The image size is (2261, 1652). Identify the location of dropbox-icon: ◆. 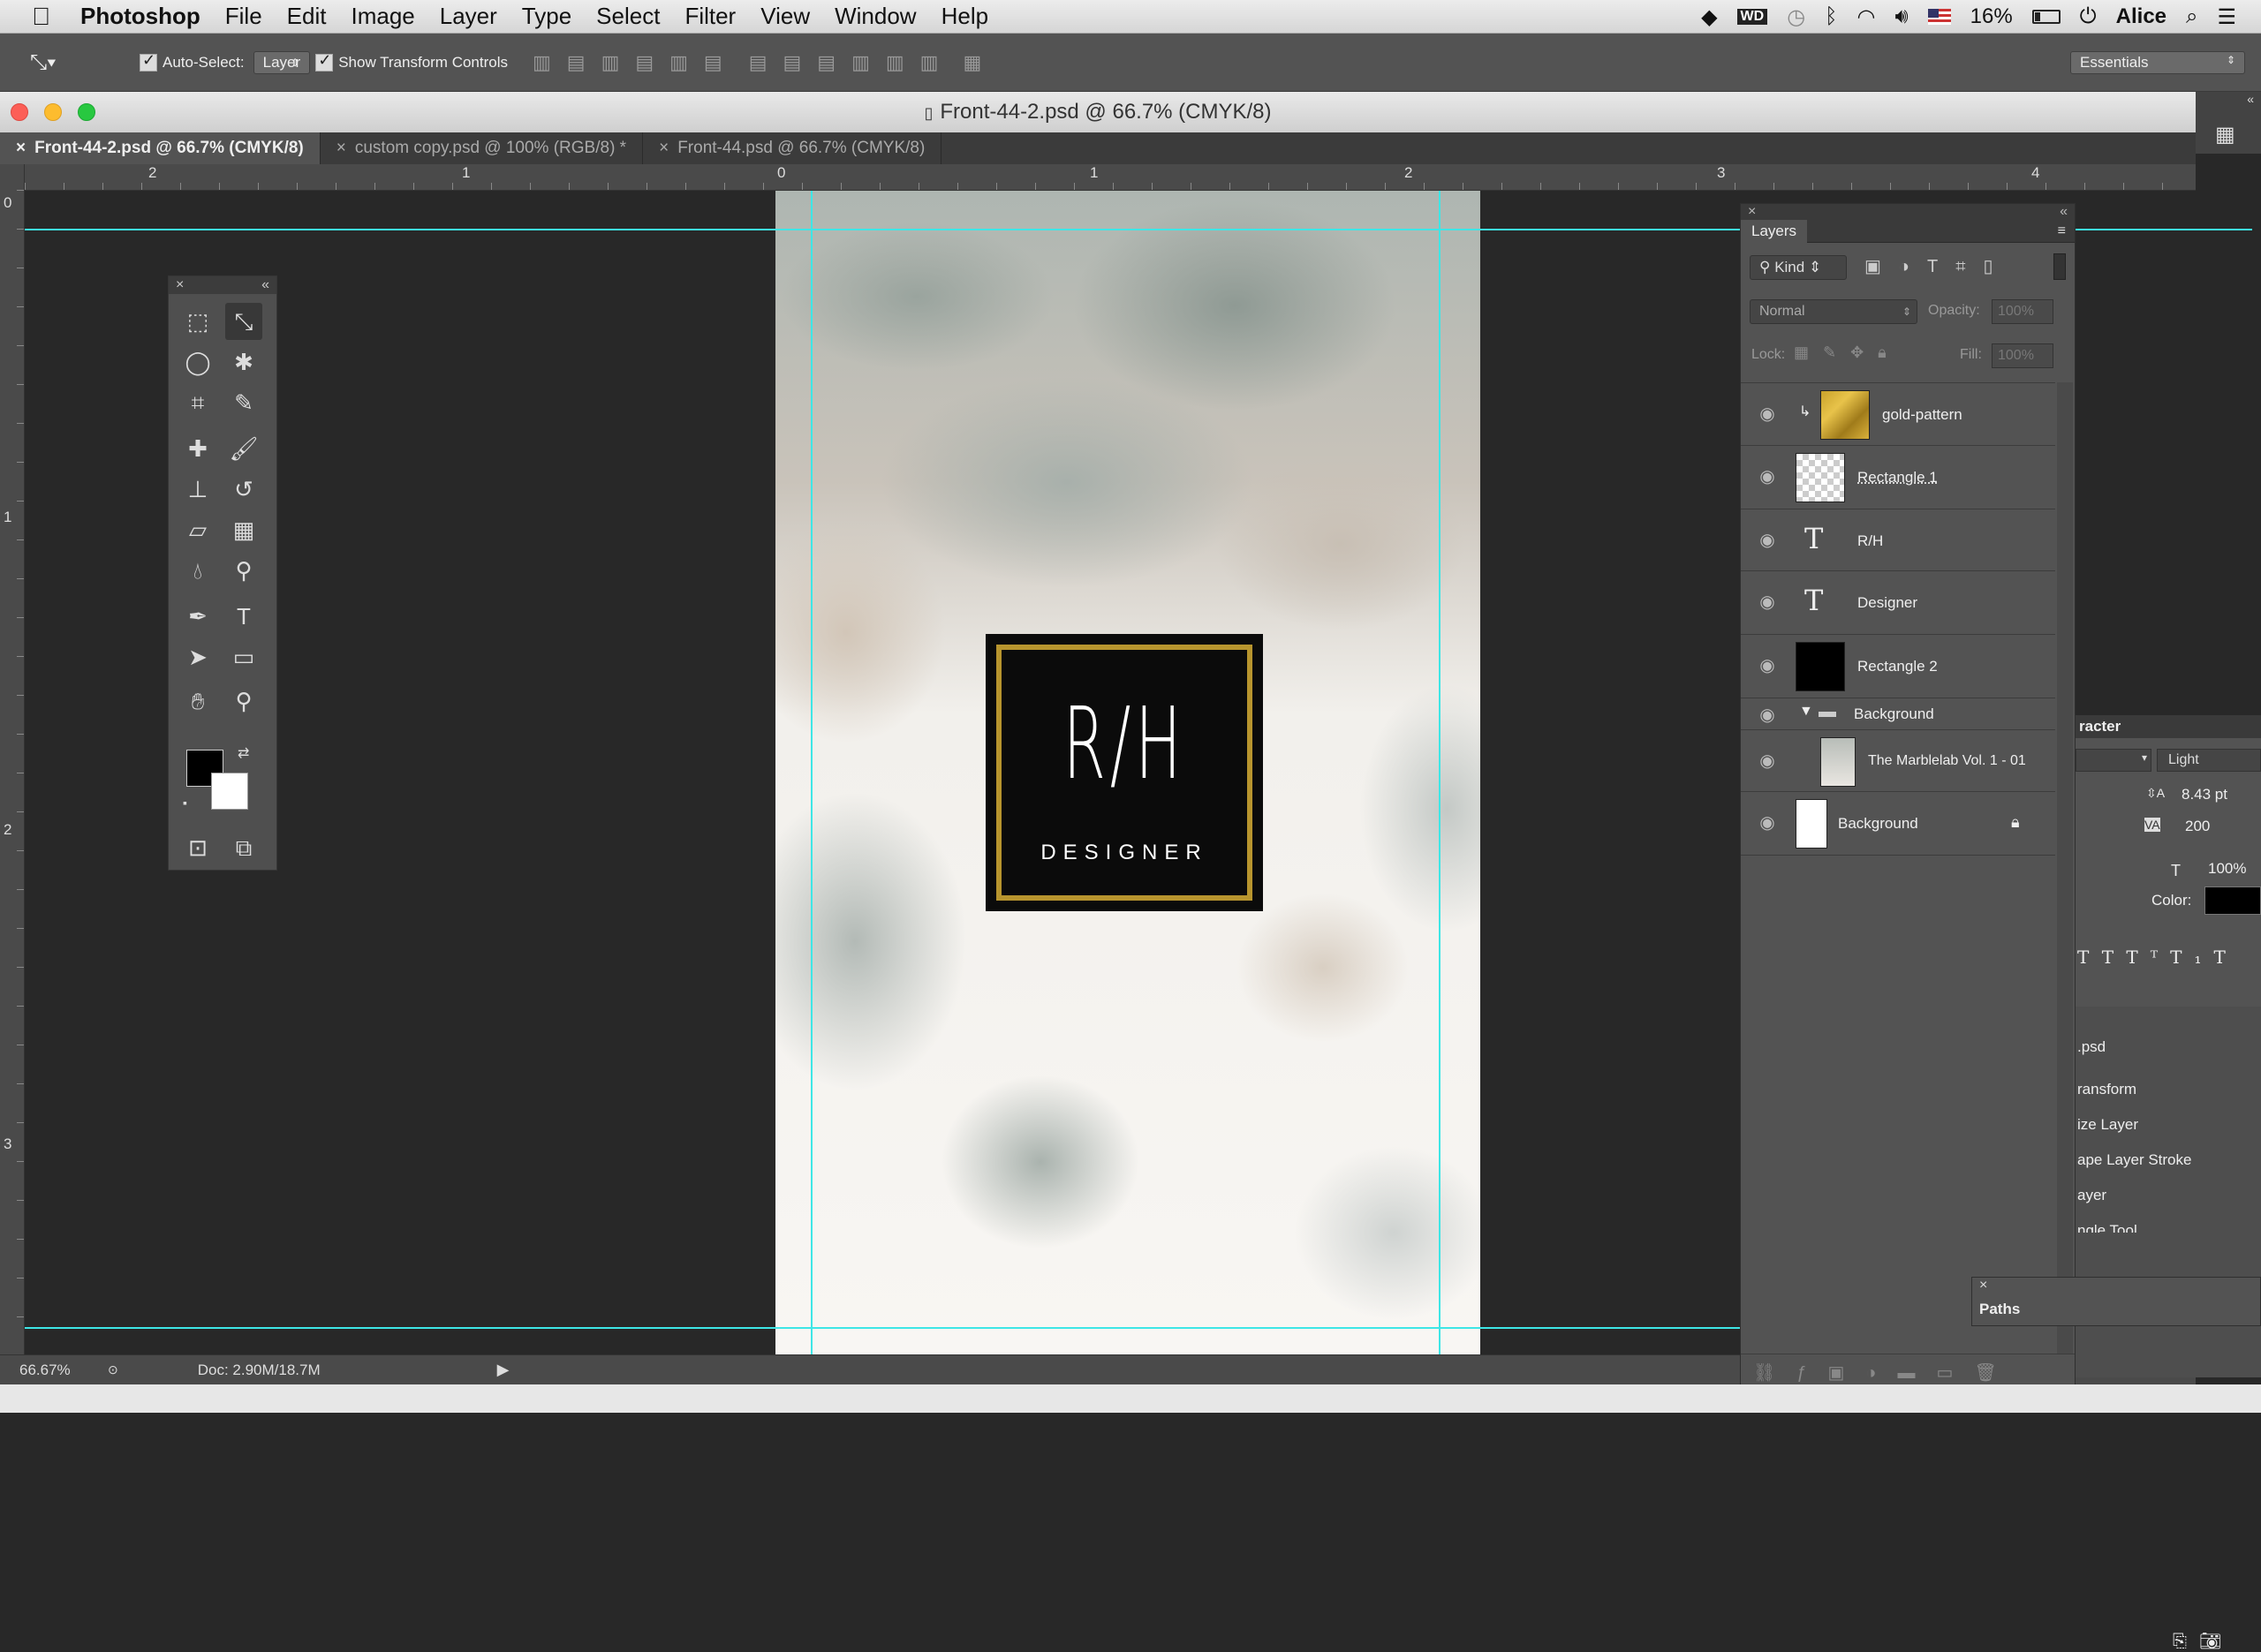
(1709, 17).